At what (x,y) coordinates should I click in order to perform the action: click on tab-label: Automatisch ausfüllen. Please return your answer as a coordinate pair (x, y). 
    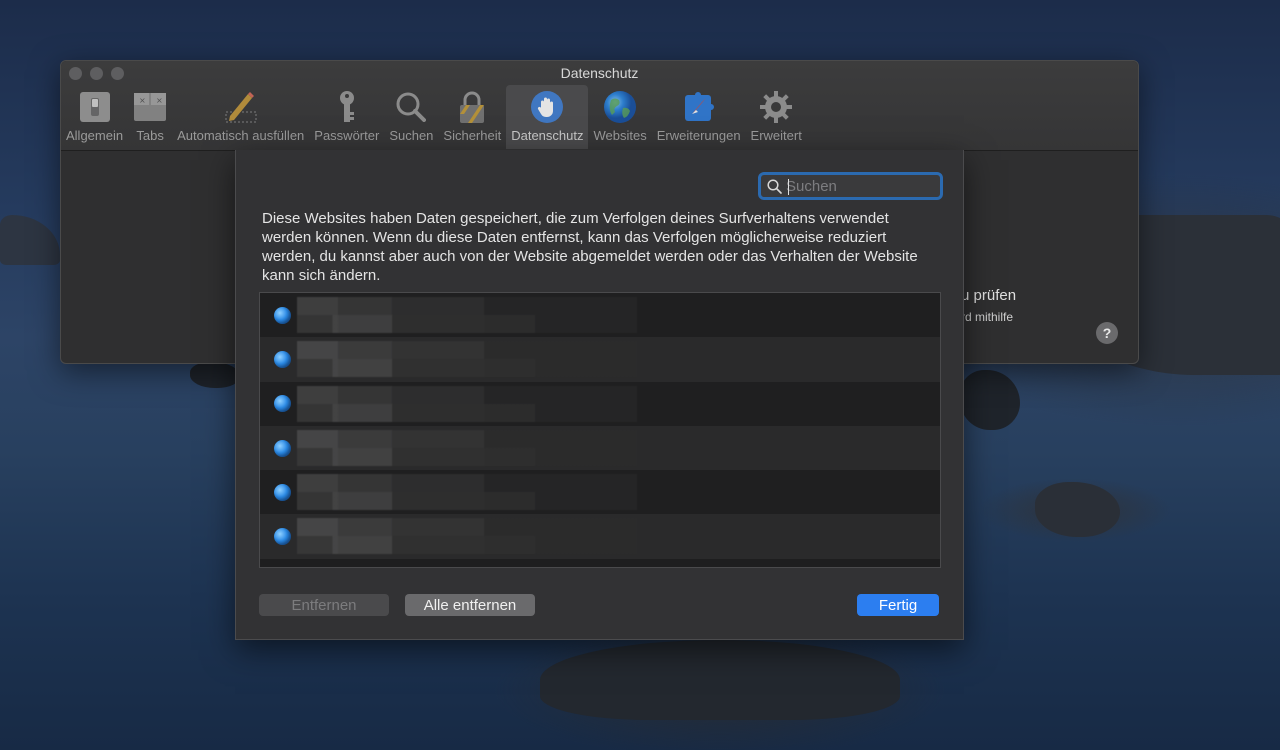
    Looking at the image, I should click on (241, 135).